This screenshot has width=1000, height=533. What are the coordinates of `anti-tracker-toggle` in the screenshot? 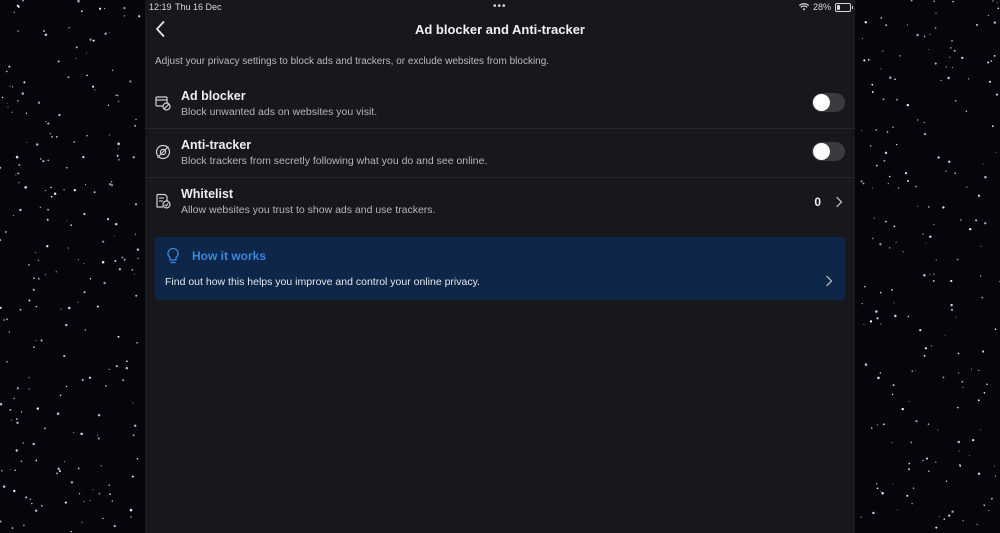 It's located at (828, 151).